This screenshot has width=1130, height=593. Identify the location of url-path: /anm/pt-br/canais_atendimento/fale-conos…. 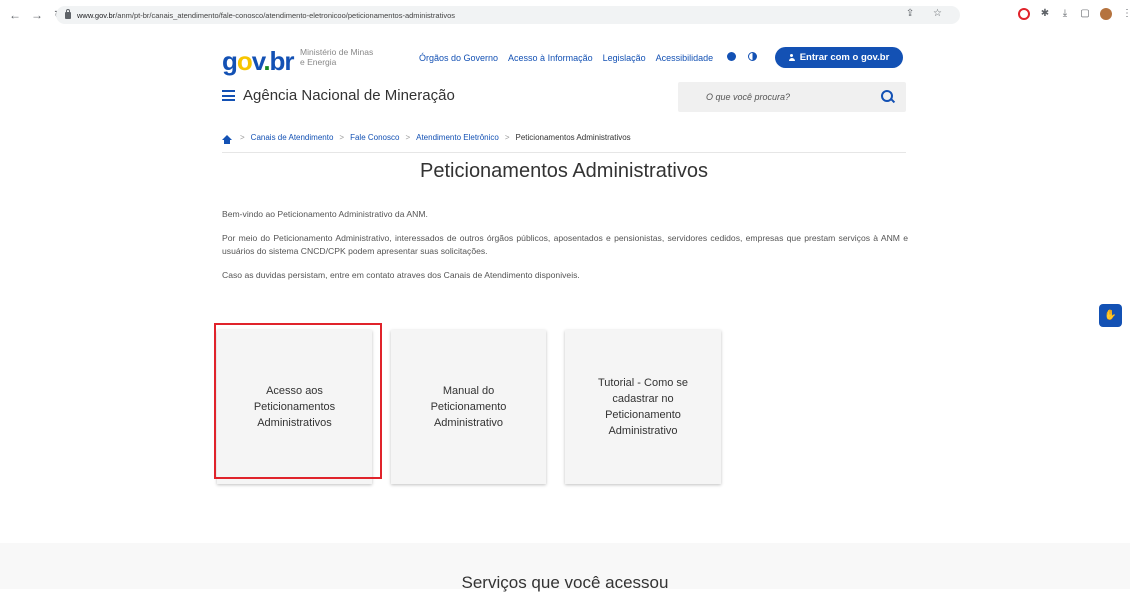
(285, 15).